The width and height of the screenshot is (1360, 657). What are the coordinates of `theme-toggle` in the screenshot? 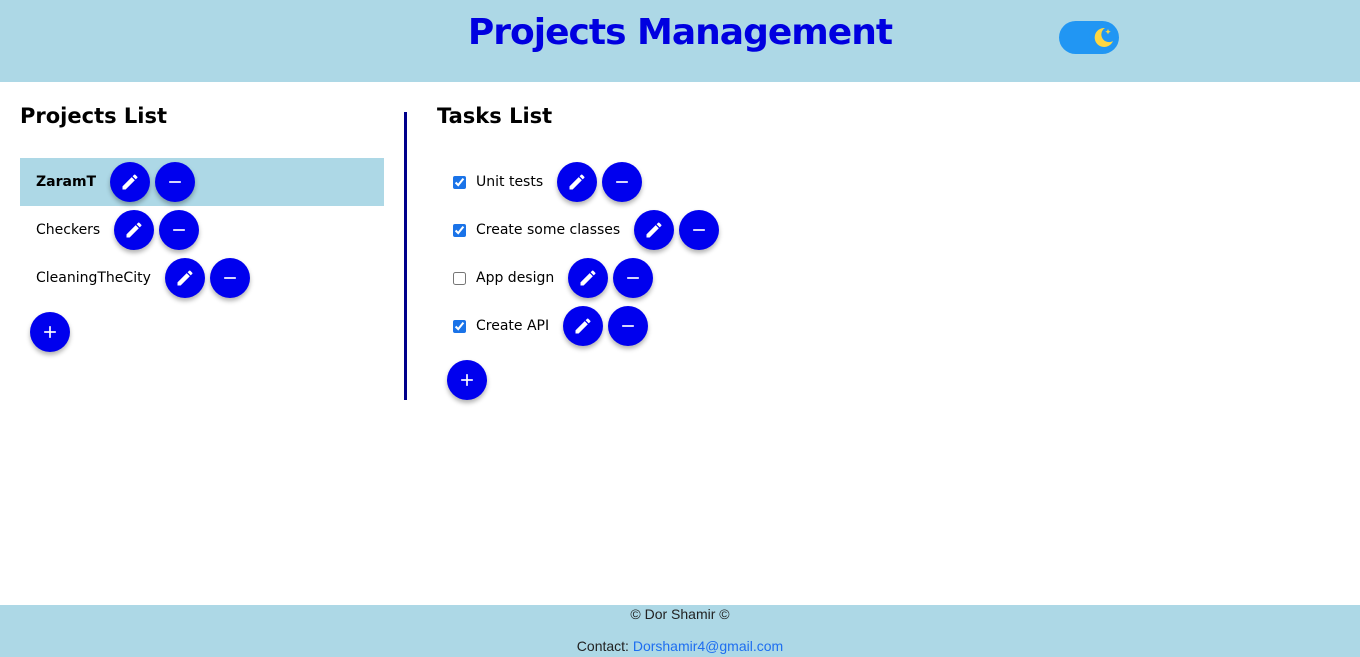 It's located at (1089, 37).